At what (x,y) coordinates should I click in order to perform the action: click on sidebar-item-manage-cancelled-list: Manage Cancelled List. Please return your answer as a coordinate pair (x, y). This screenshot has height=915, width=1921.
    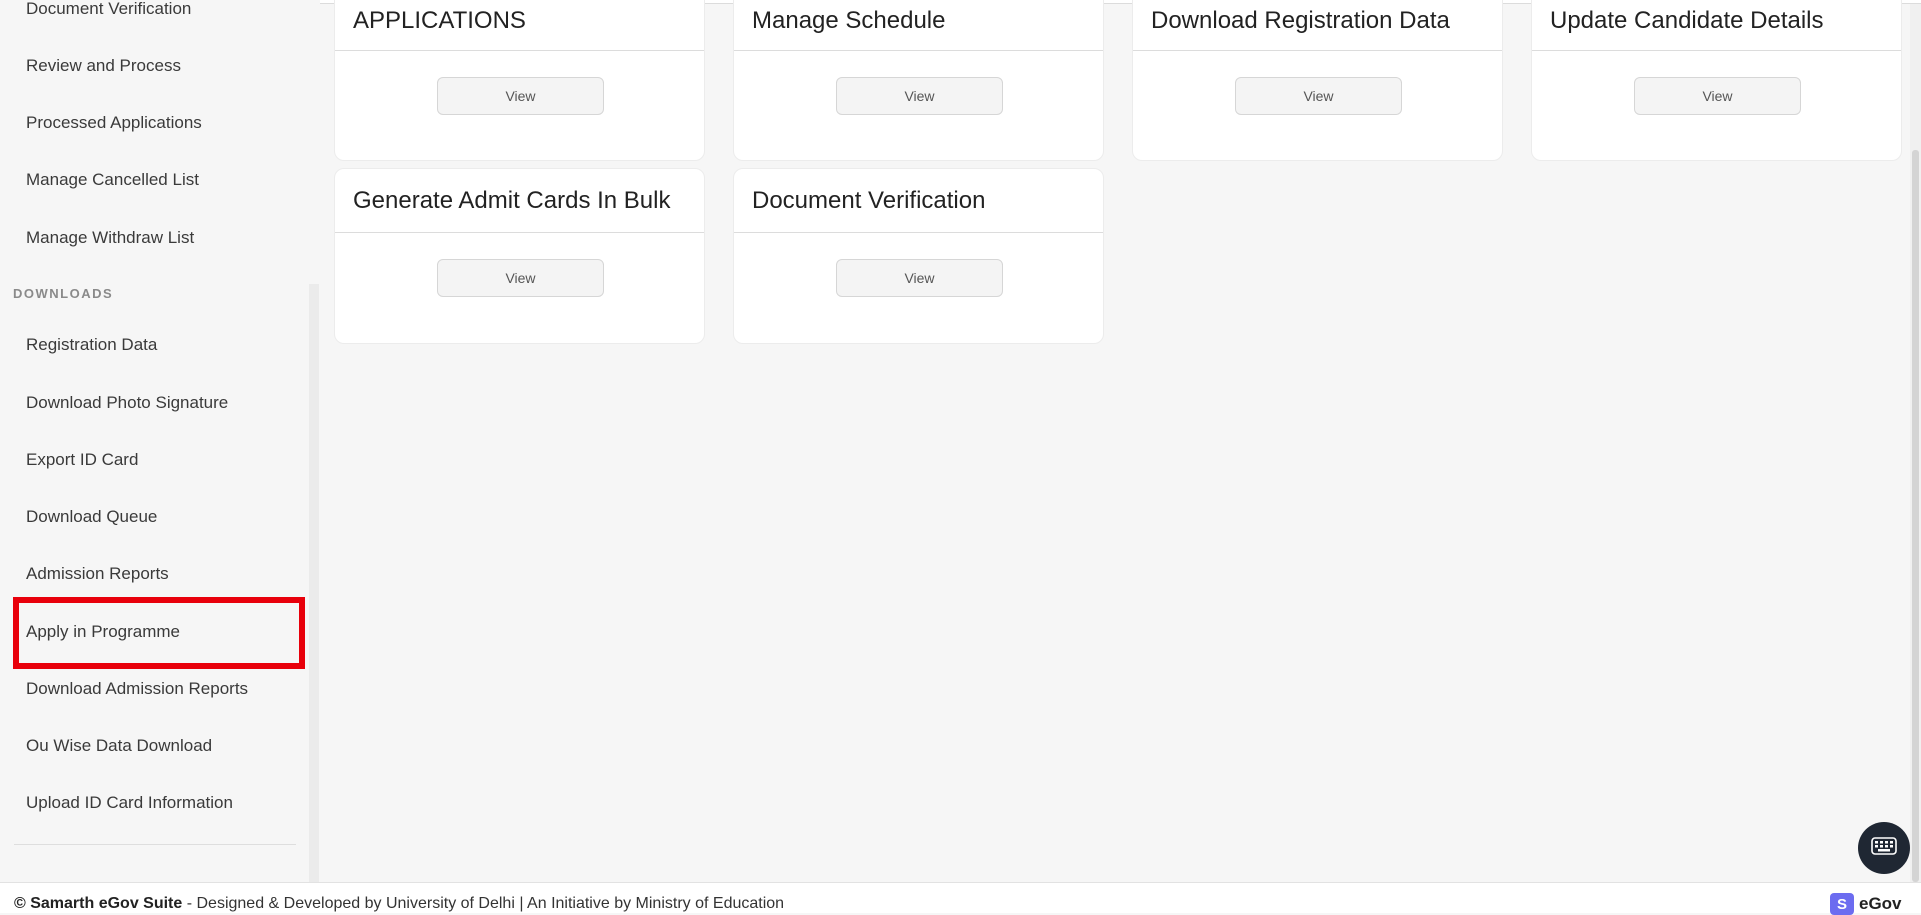
    Looking at the image, I should click on (112, 180).